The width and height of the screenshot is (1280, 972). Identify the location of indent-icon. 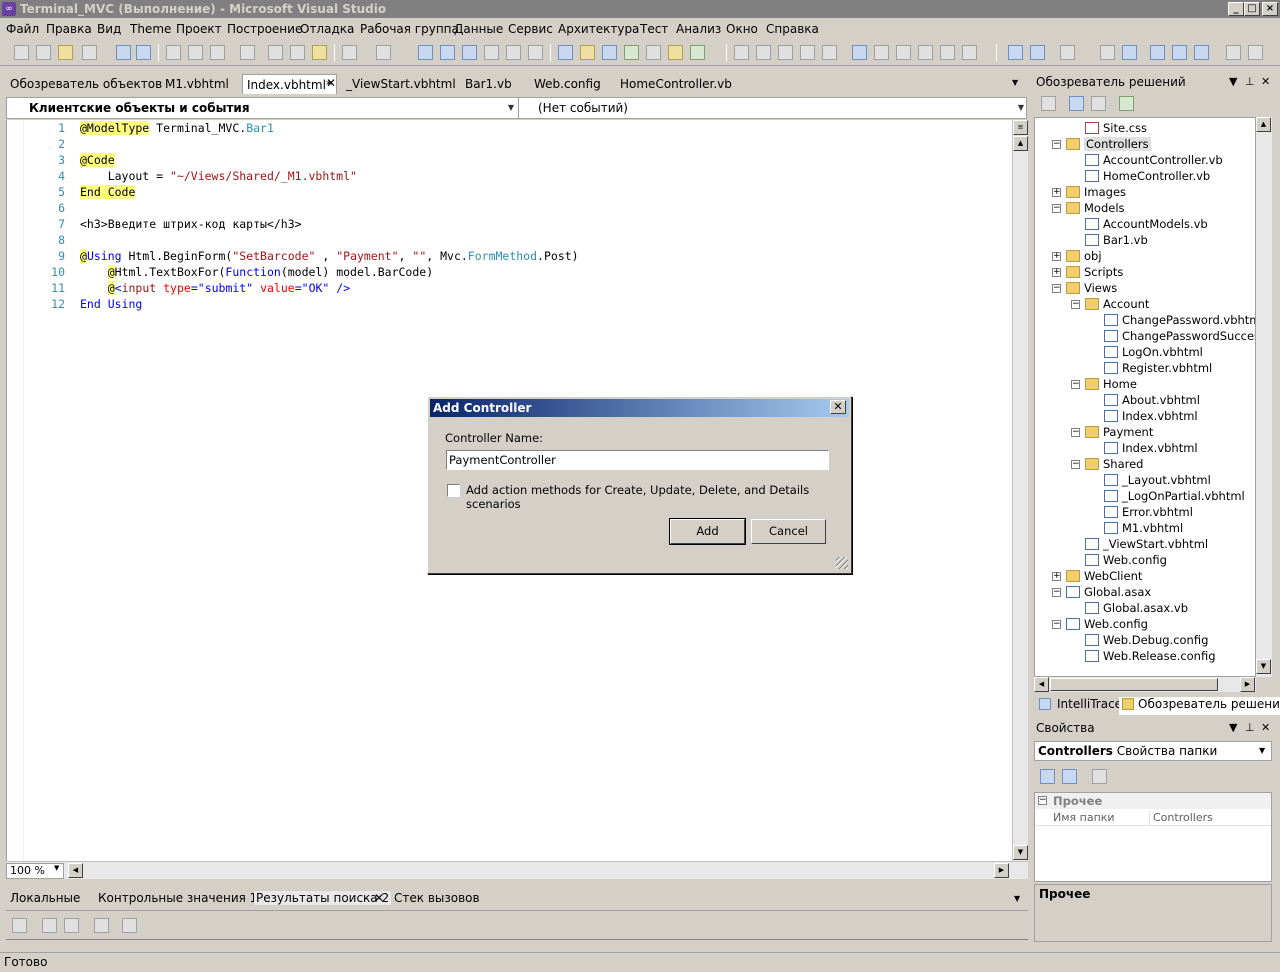
(763, 52).